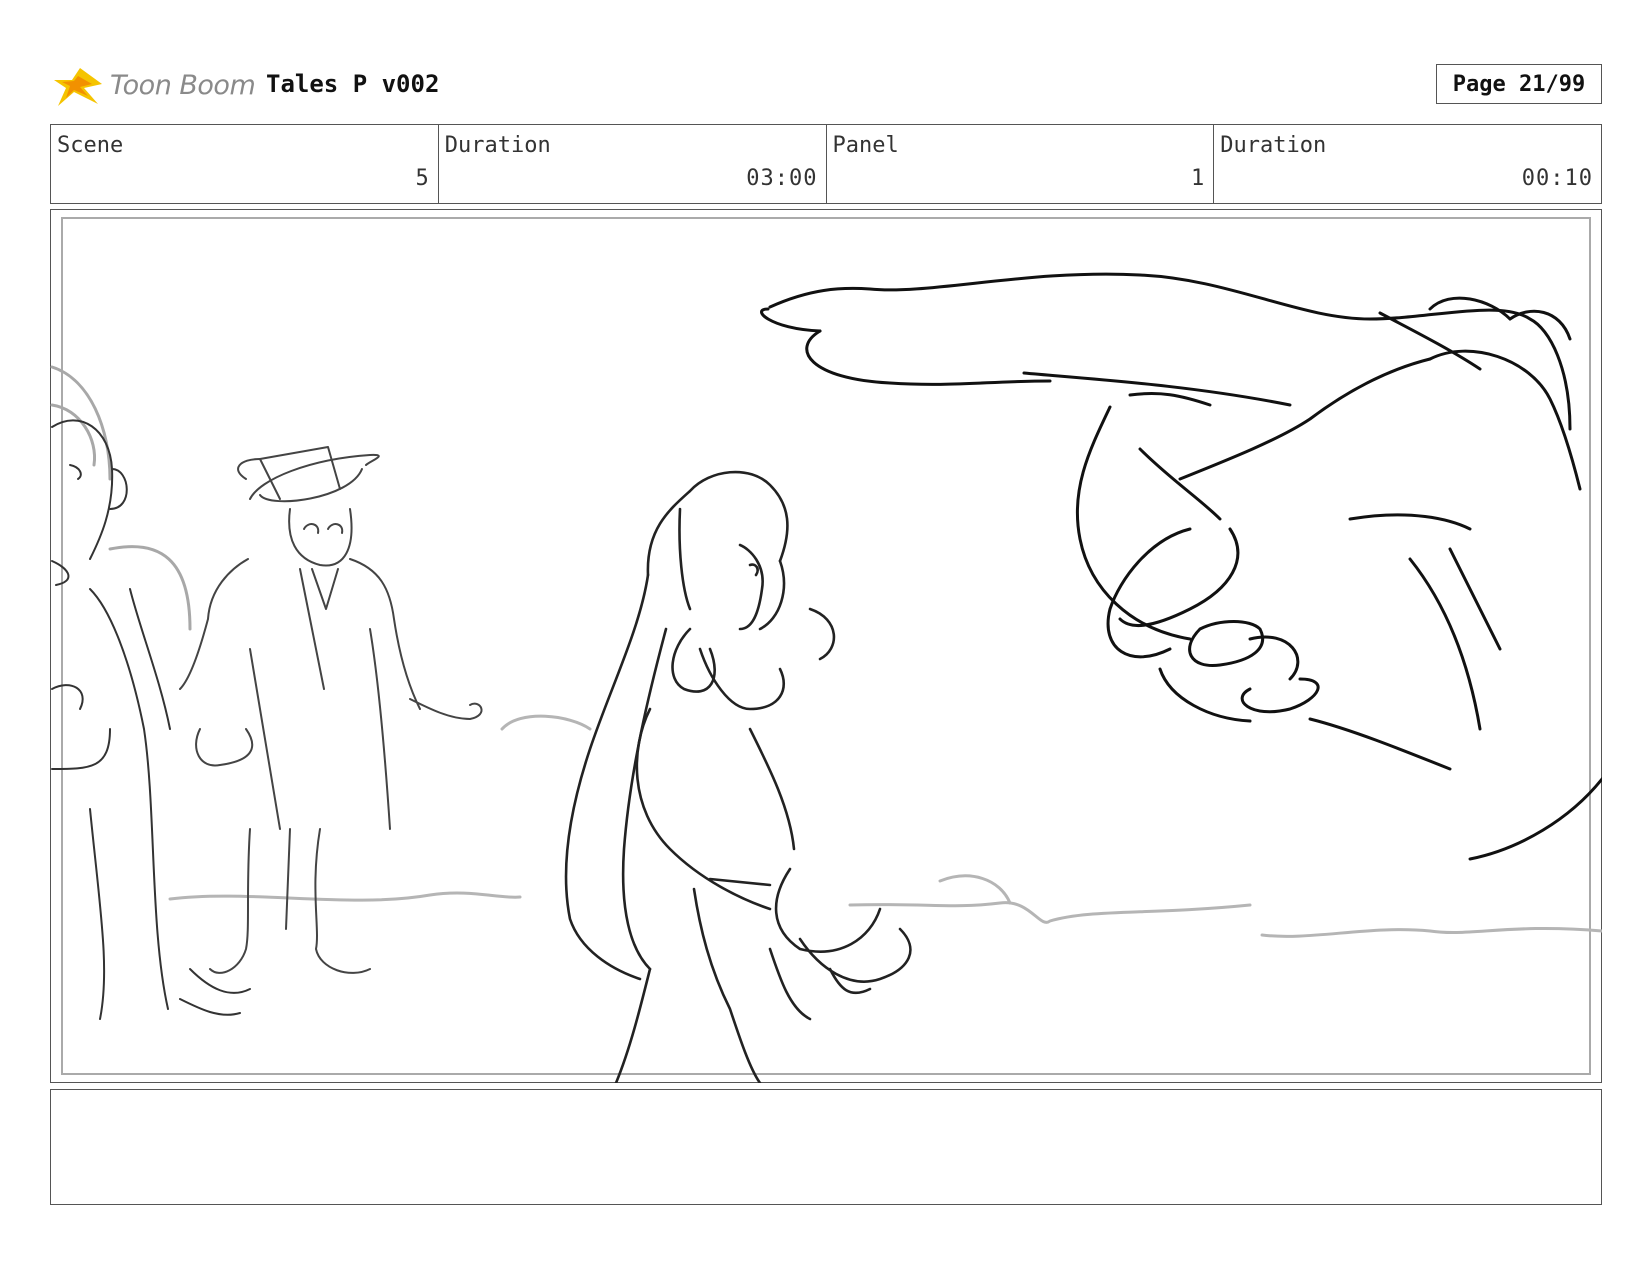  Describe the element at coordinates (1407, 164) in the screenshot. I see `panel-duration-cell: Duration 00:10` at that location.